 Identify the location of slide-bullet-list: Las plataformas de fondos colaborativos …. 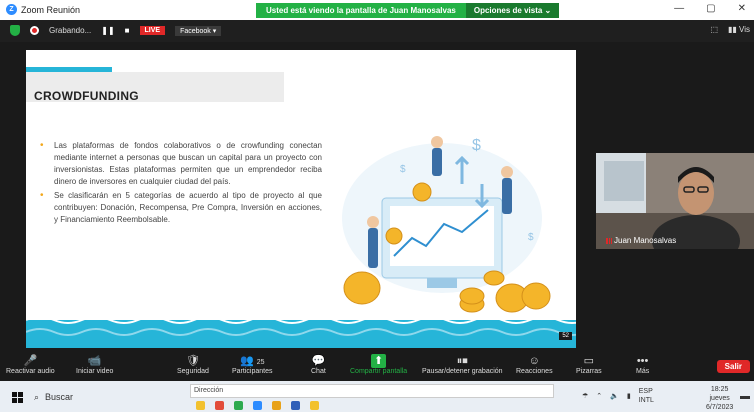
(180, 184).